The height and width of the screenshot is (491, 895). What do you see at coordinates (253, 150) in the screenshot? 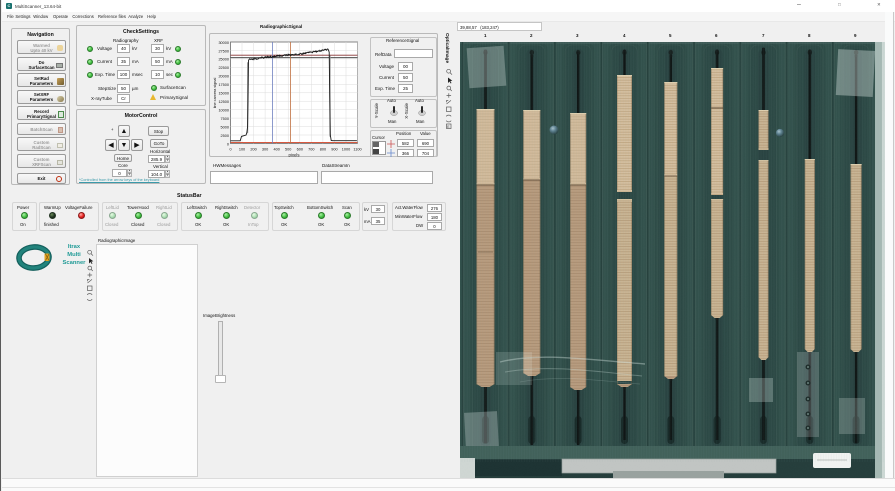
I see `svg-text: 200` at bounding box center [253, 150].